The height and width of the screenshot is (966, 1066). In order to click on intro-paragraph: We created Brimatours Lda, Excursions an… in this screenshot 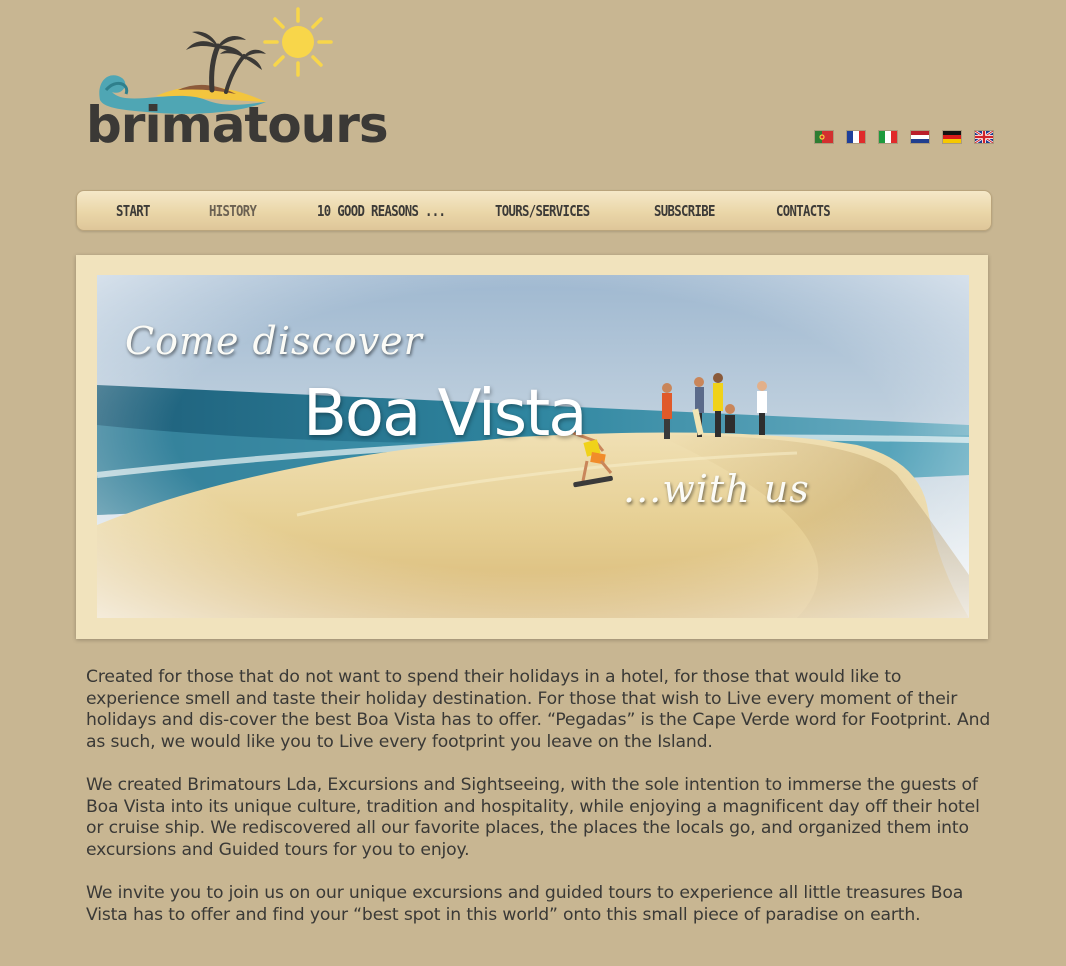, I will do `click(533, 817)`.